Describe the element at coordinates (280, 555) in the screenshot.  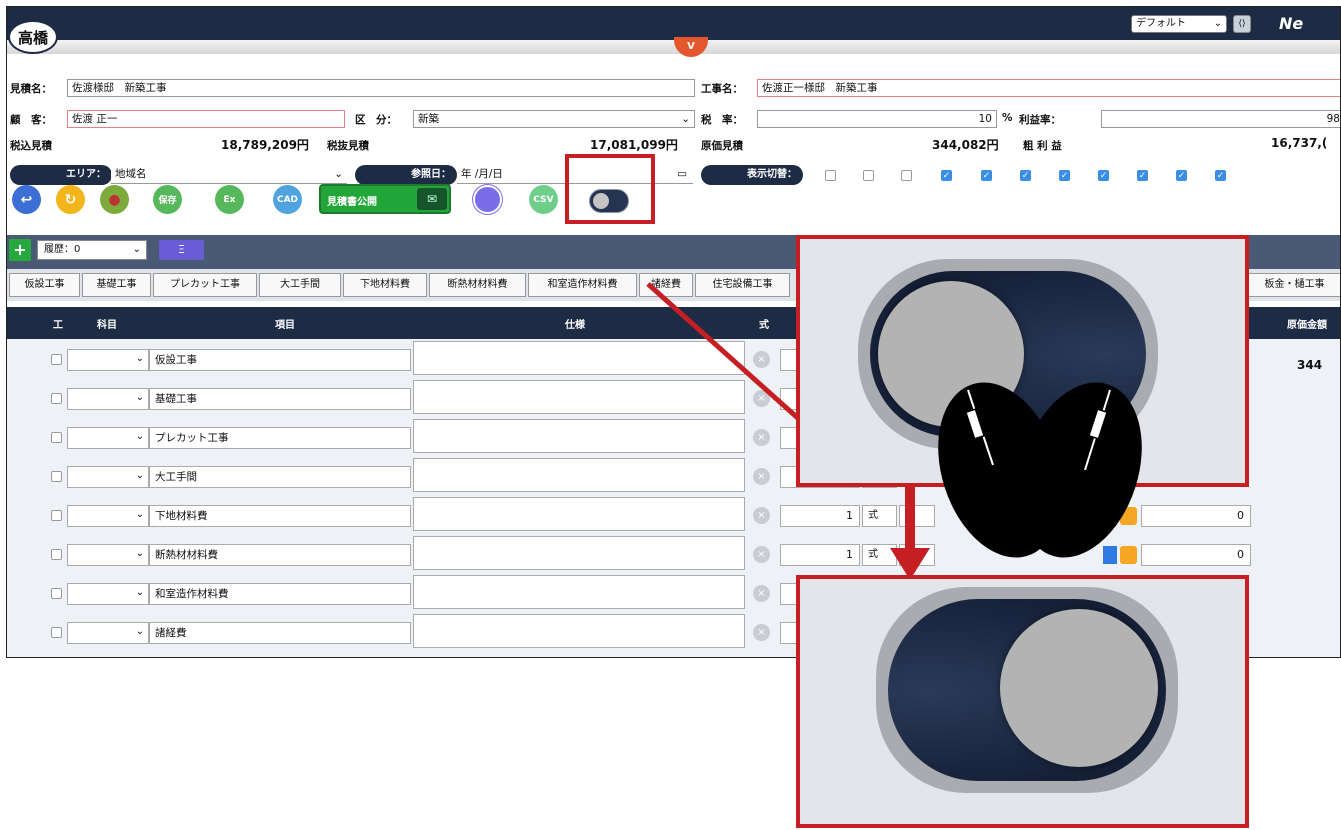
I see `item-input: 断熱材材料費` at that location.